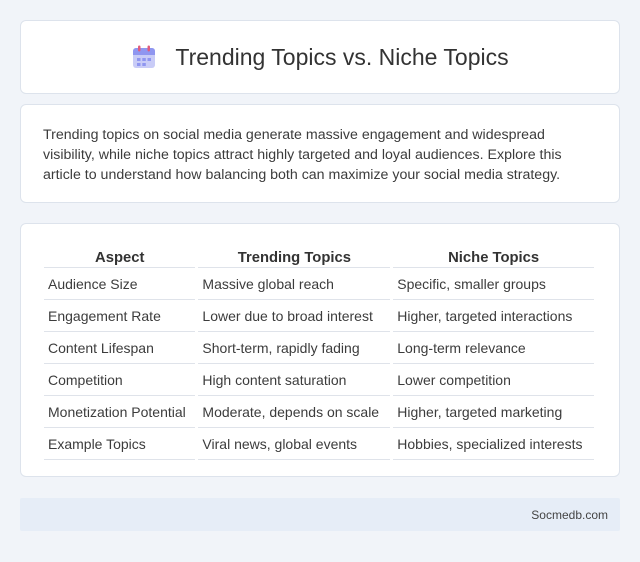 The image size is (640, 562). I want to click on footer-bar: Socmedb.com, so click(320, 514).